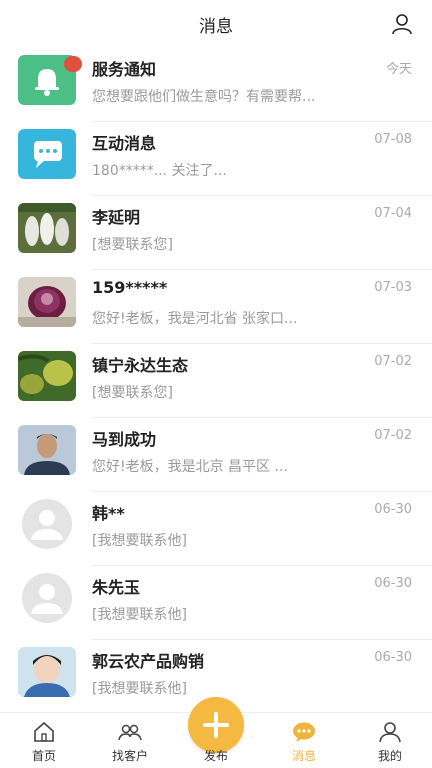 The width and height of the screenshot is (432, 768). I want to click on bottom-tab-bar: 首页 找客户 发布 消息 我的, so click(216, 732).